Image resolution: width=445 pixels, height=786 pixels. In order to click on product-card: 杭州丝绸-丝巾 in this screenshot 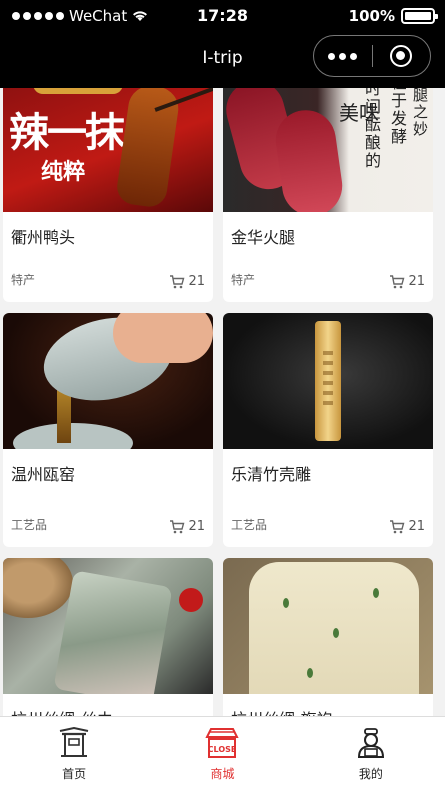, I will do `click(108, 637)`.